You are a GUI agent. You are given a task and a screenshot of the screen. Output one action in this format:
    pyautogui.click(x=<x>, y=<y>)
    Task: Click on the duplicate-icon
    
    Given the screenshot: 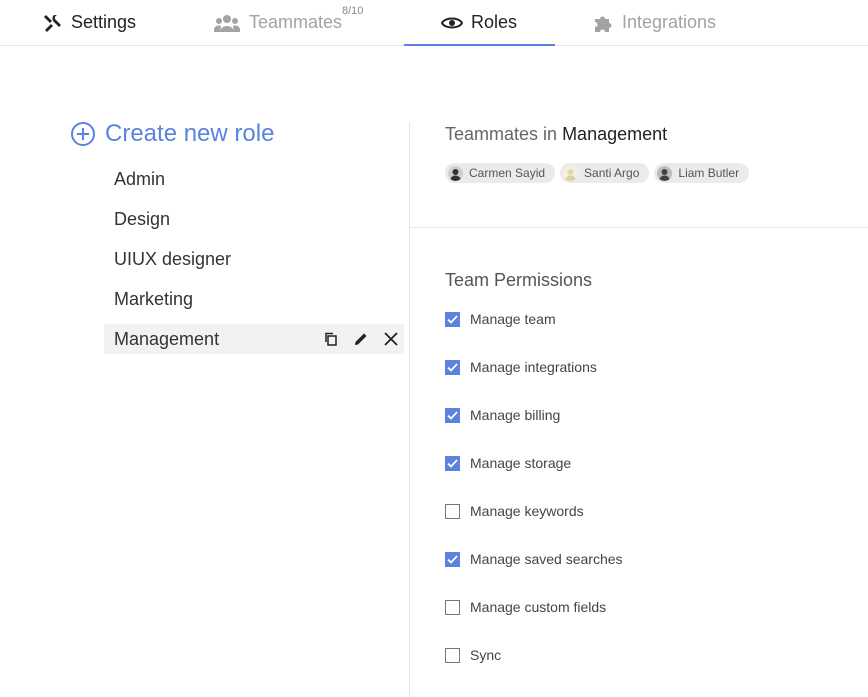 What is the action you would take?
    pyautogui.click(x=331, y=339)
    